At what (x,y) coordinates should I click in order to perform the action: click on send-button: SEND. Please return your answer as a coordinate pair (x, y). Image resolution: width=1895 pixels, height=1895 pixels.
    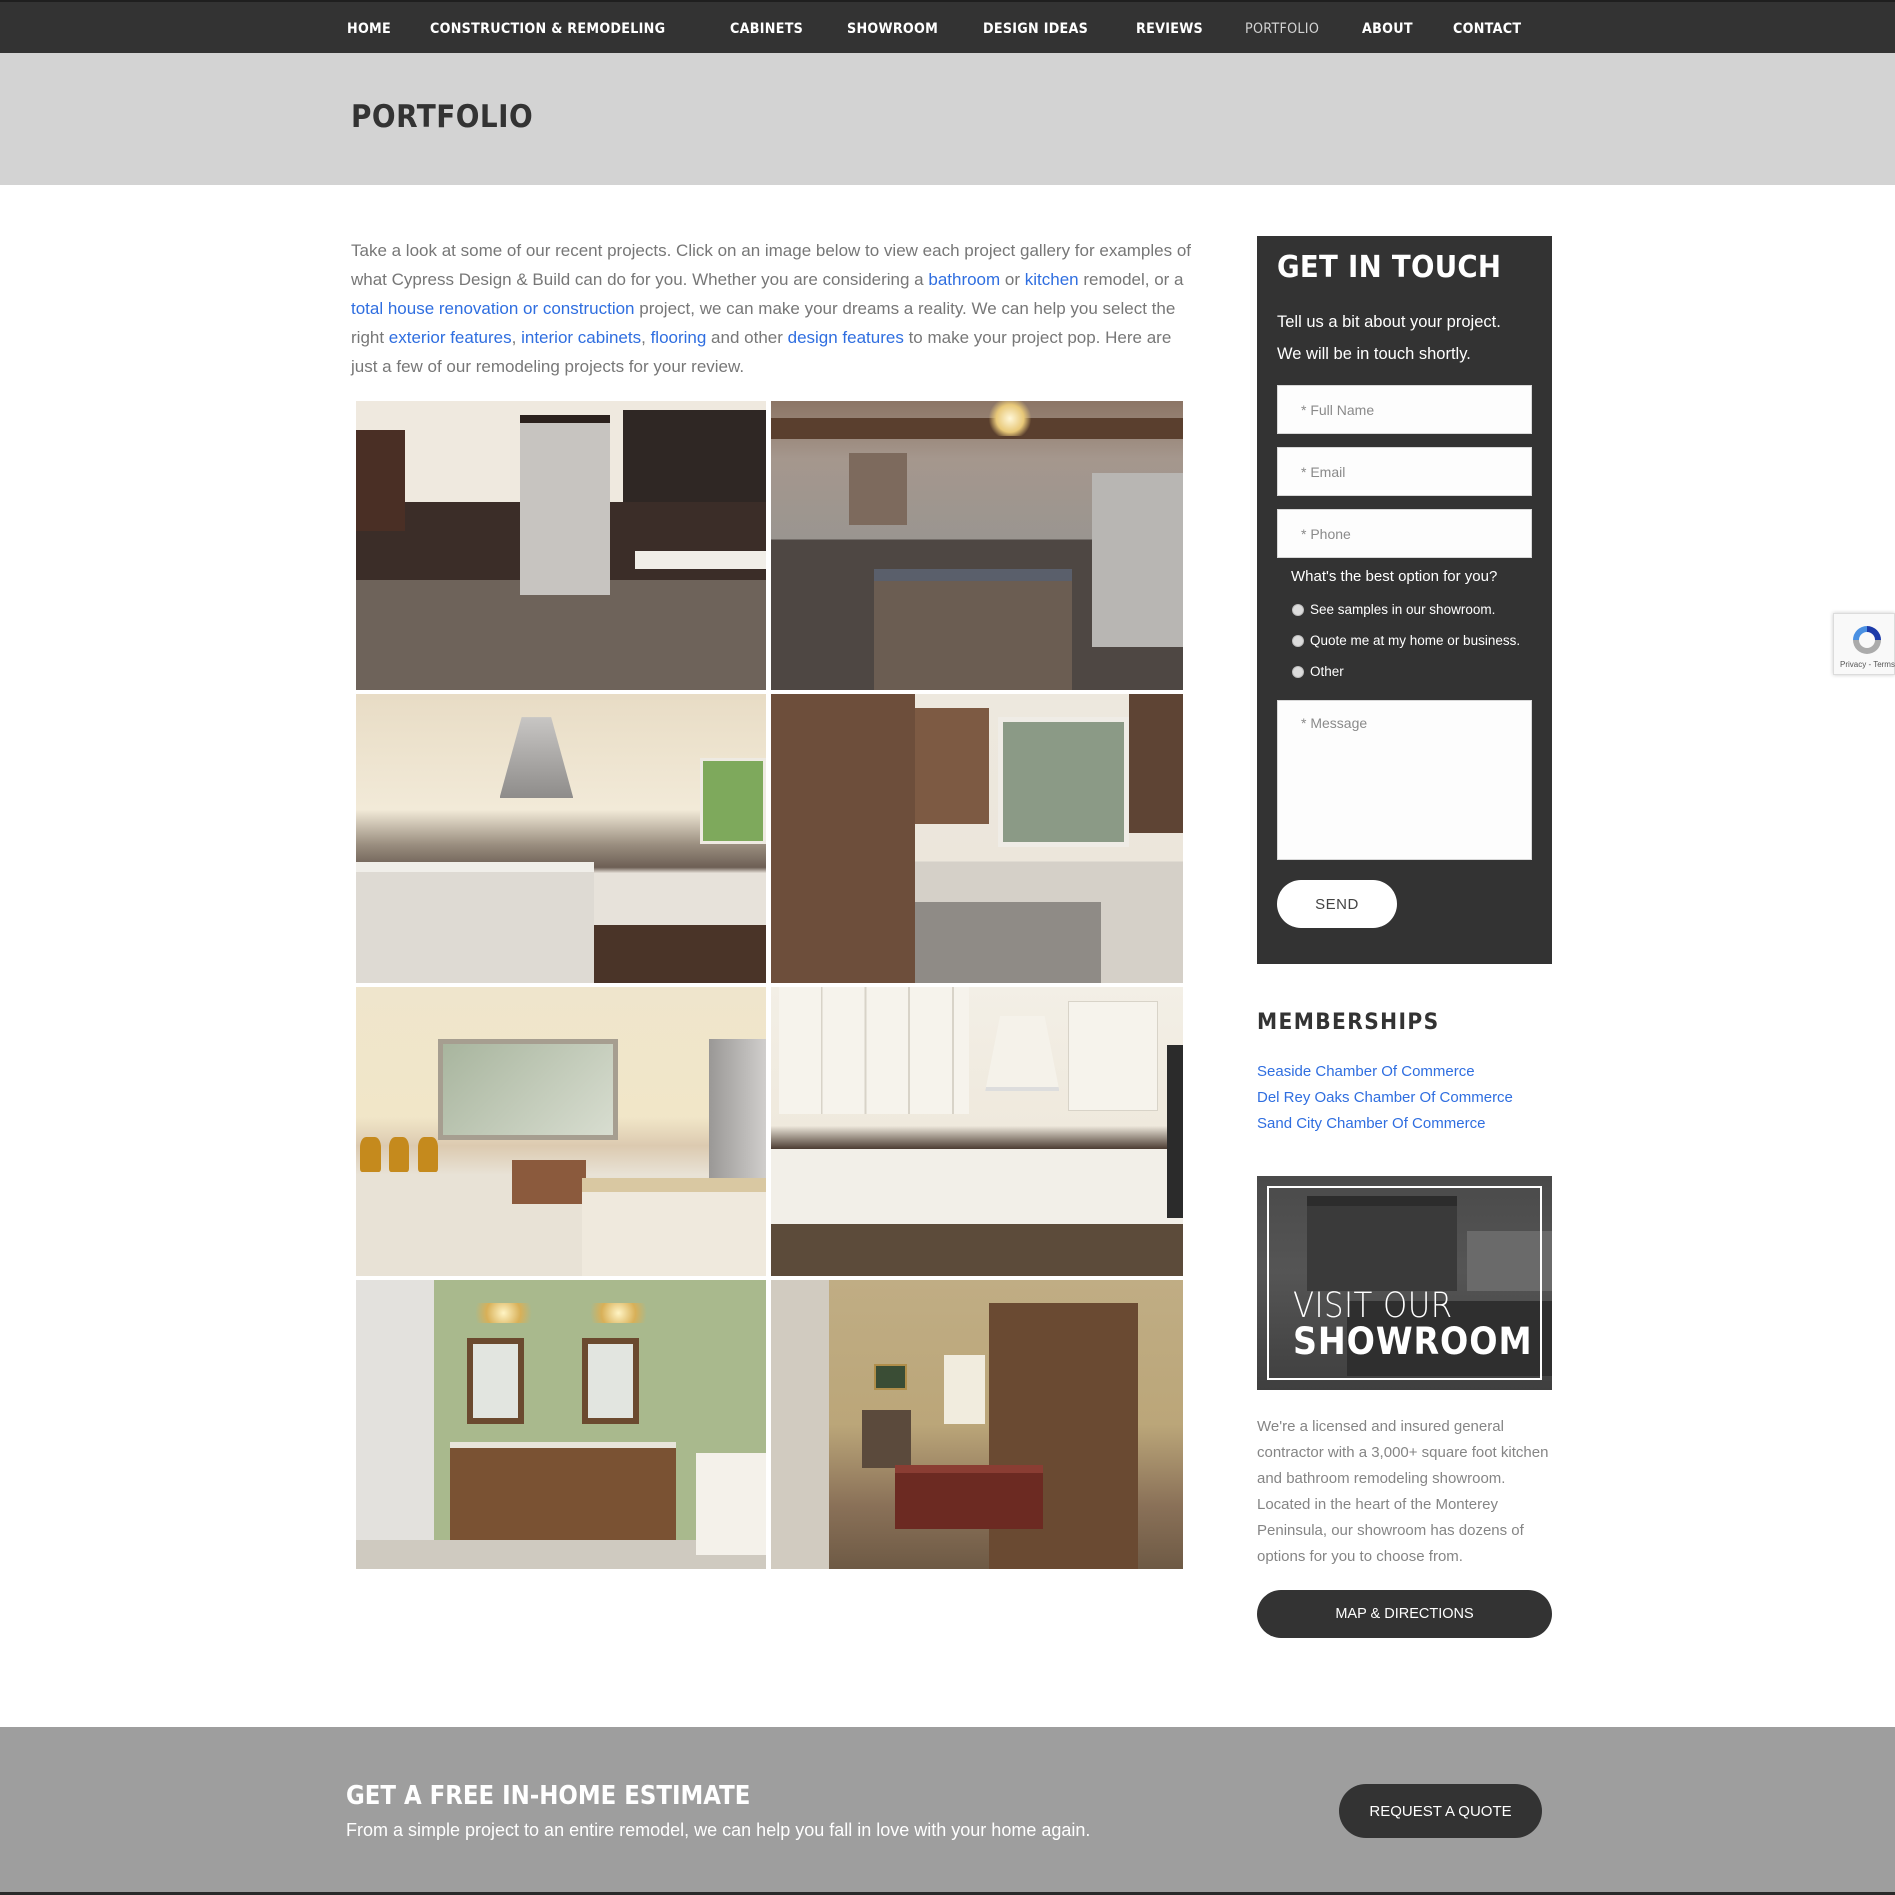
    Looking at the image, I should click on (1337, 904).